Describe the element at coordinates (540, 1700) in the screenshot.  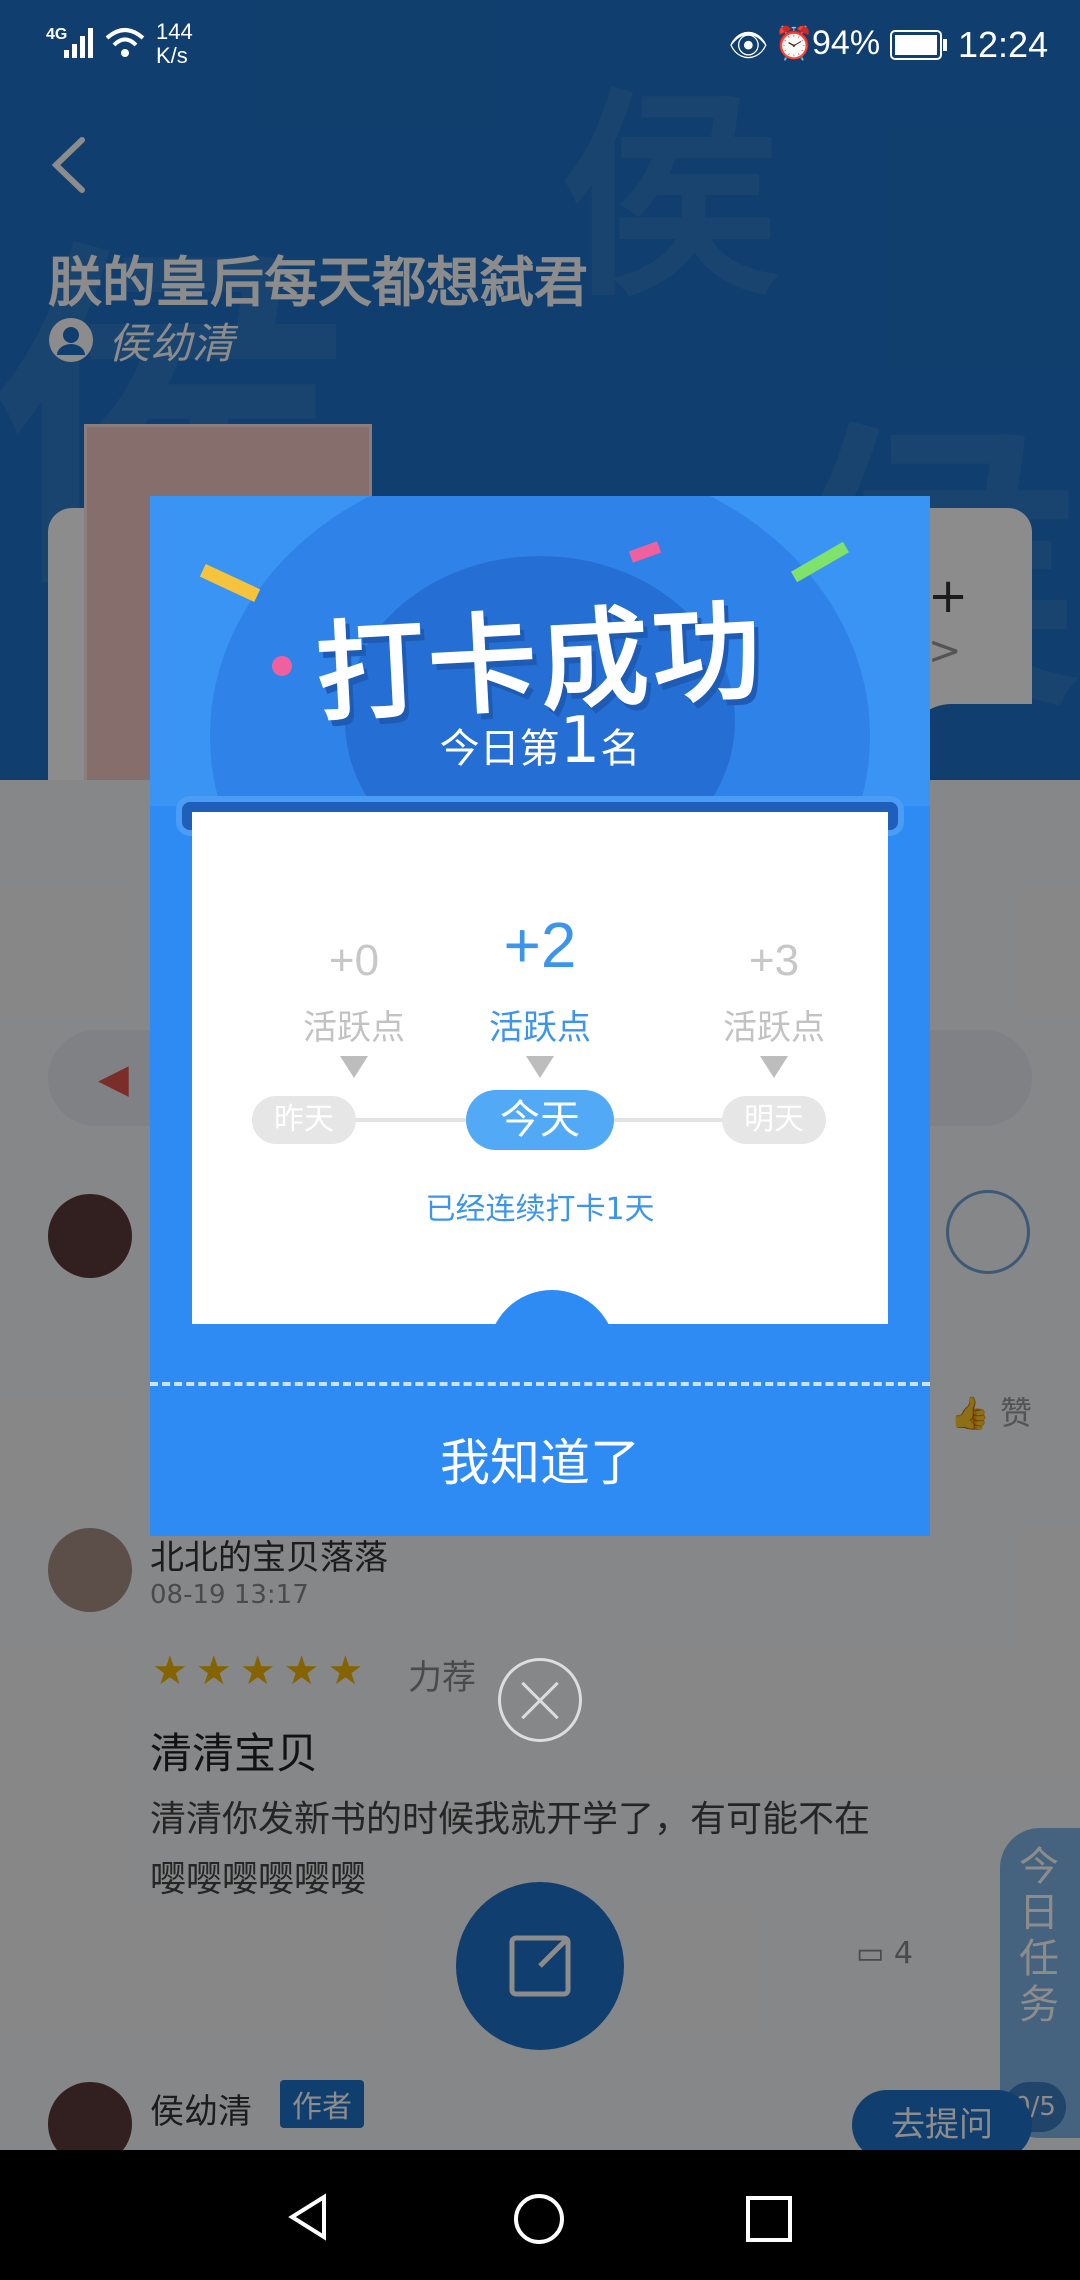
I see `close-icon` at that location.